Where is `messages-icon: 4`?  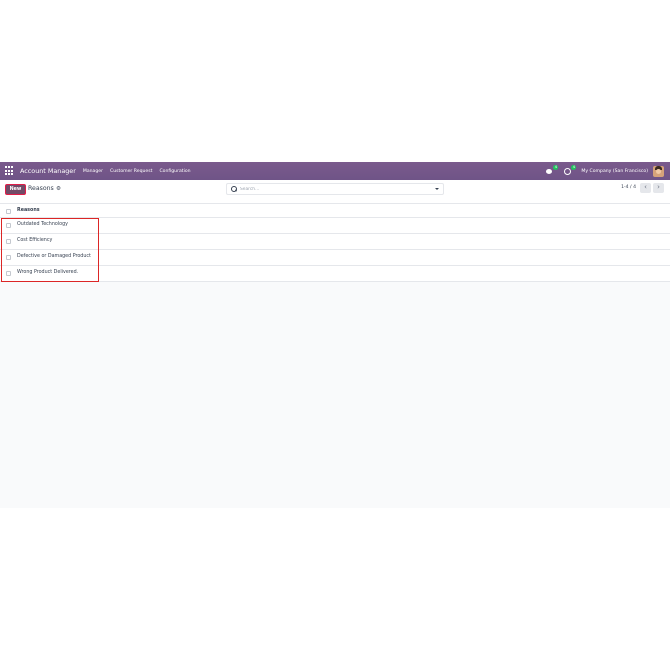
messages-icon: 4 is located at coordinates (552, 170).